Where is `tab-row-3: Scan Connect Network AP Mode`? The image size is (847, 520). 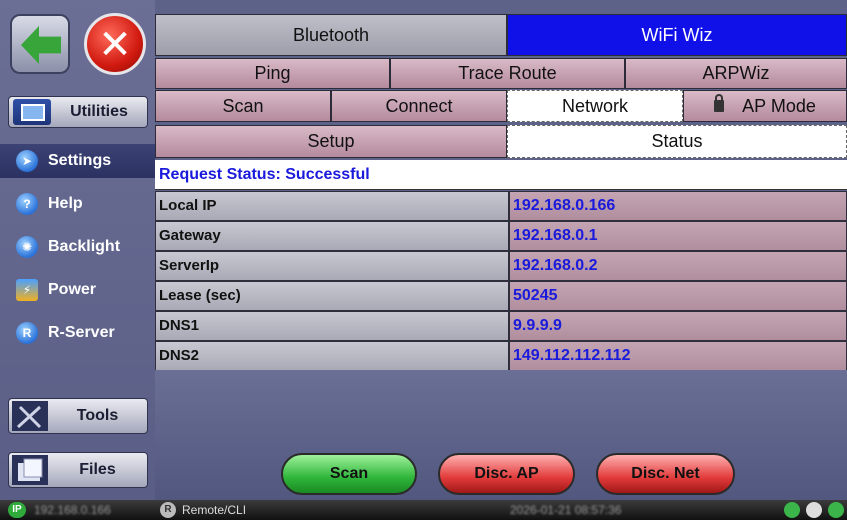
tab-row-3: Scan Connect Network AP Mode is located at coordinates (501, 106).